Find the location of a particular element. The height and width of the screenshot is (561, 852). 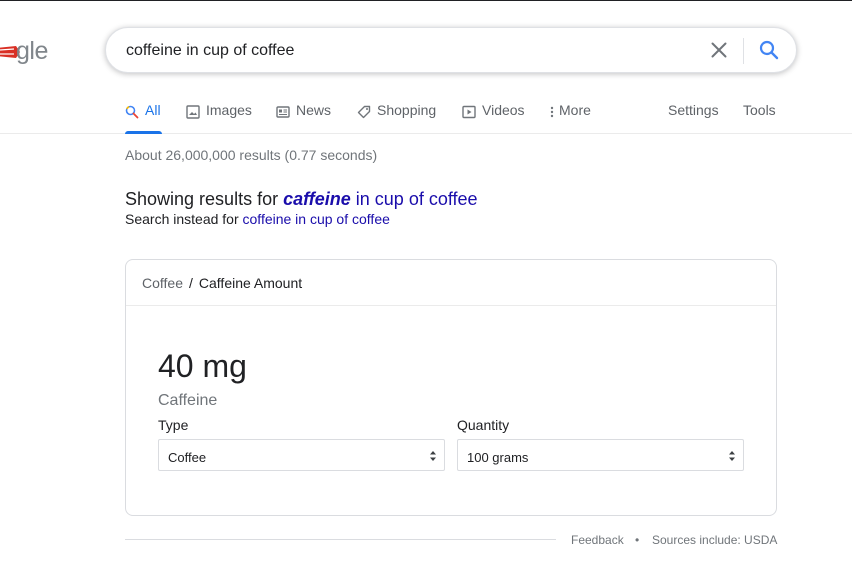

tab-videos: Videos is located at coordinates (493, 118).